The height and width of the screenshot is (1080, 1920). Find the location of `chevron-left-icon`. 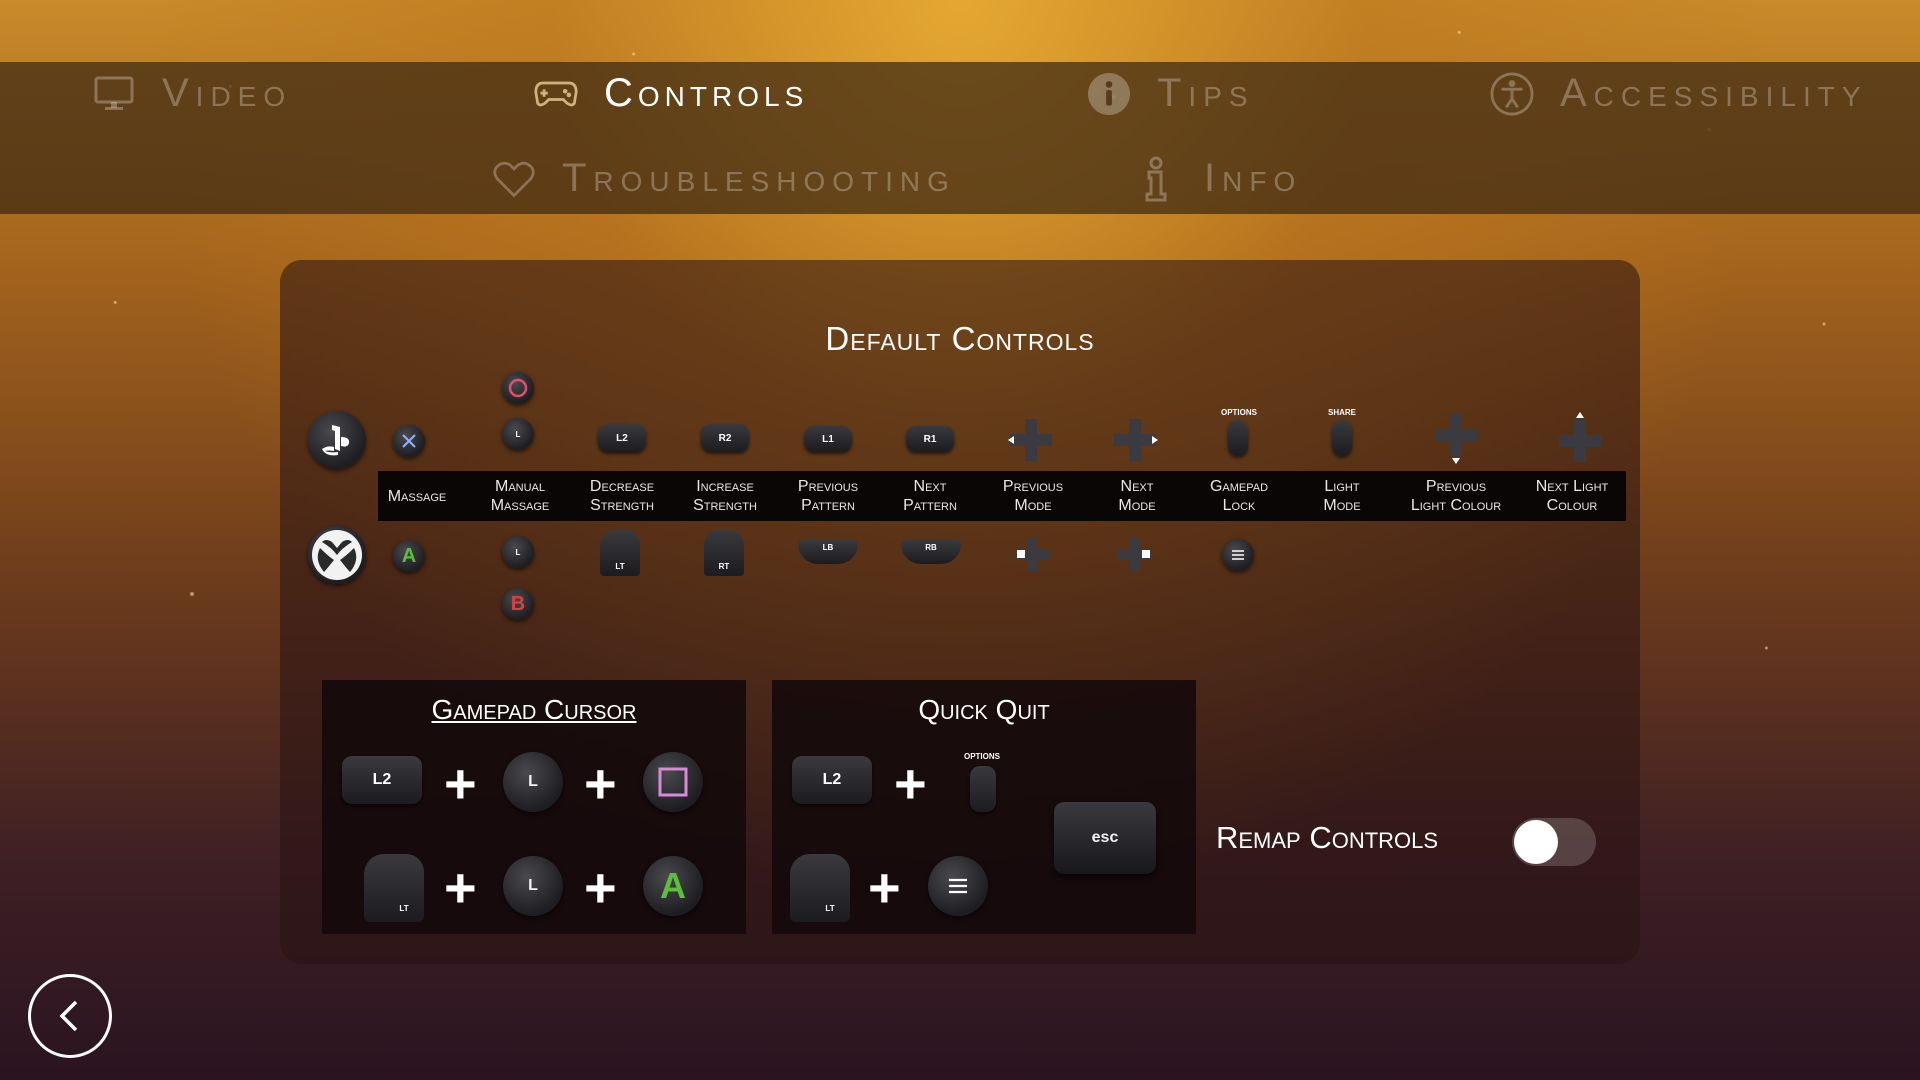

chevron-left-icon is located at coordinates (68, 1016).